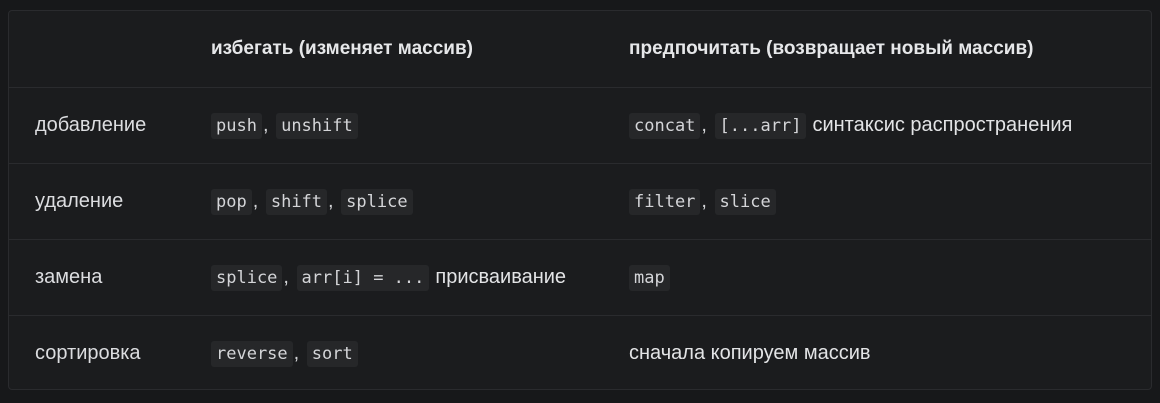 Image resolution: width=1160 pixels, height=403 pixels. I want to click on code-snippet: push, so click(236, 125).